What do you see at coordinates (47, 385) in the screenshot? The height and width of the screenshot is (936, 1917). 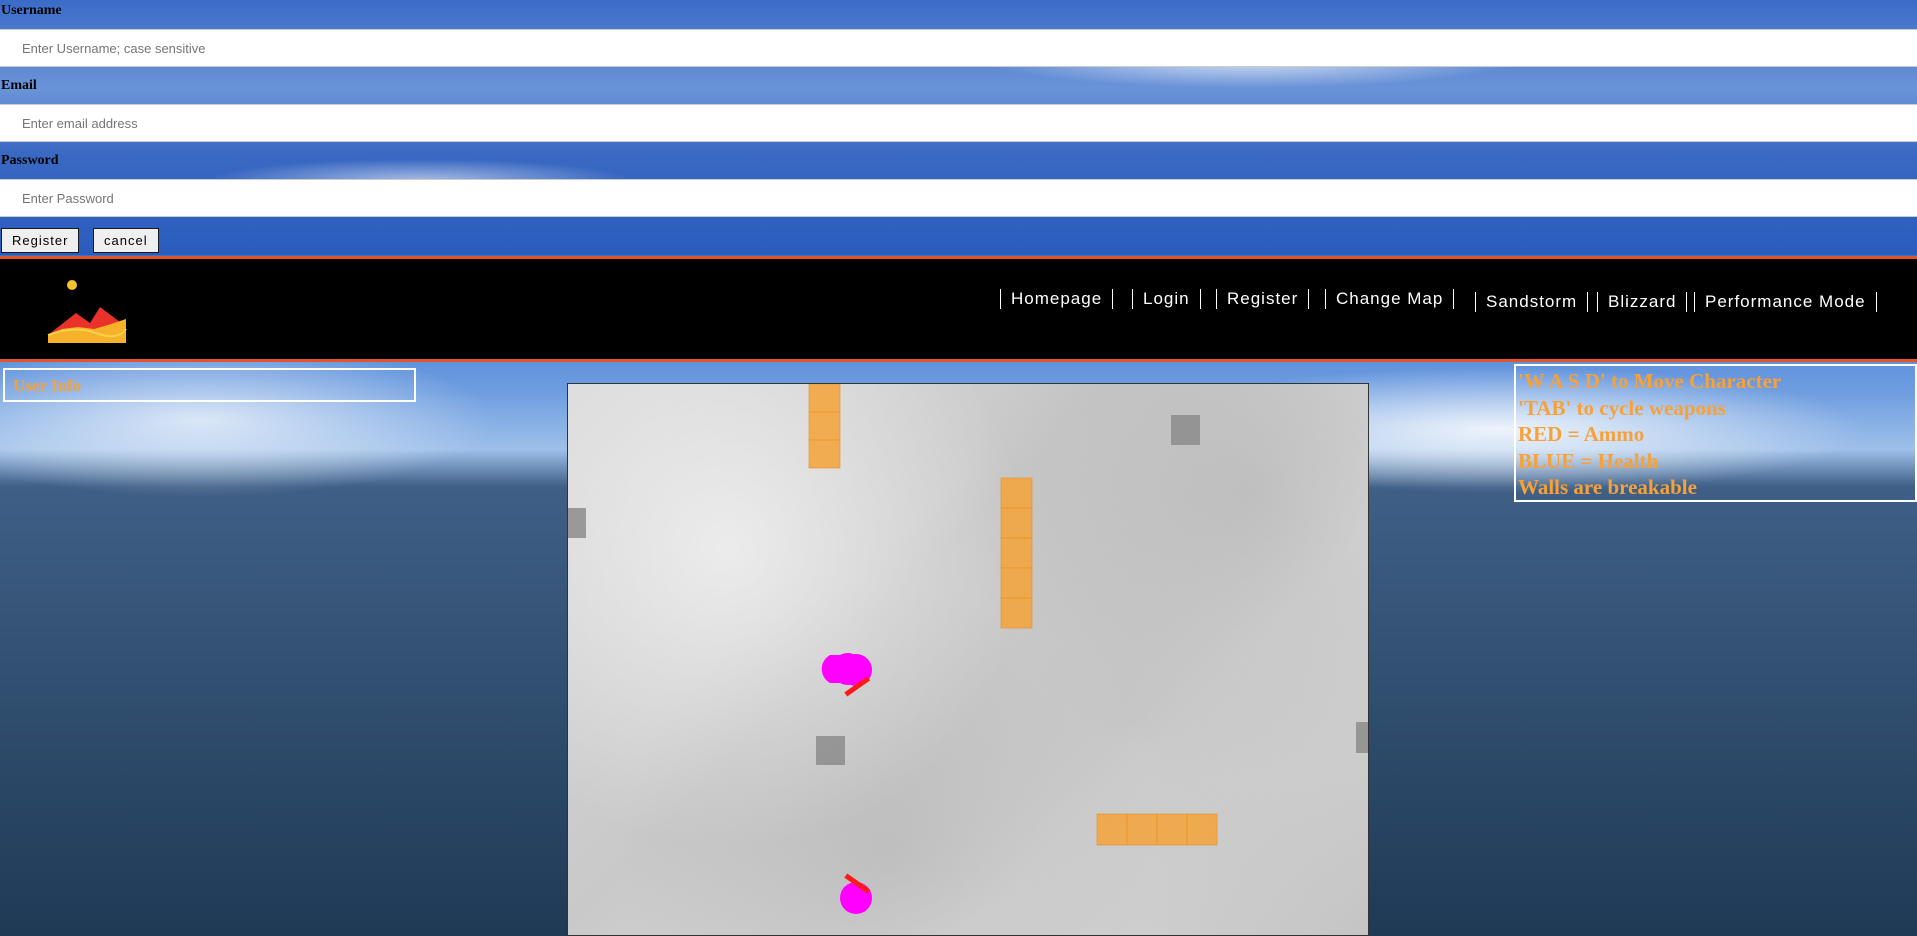 I see `user-info-title: User Info` at bounding box center [47, 385].